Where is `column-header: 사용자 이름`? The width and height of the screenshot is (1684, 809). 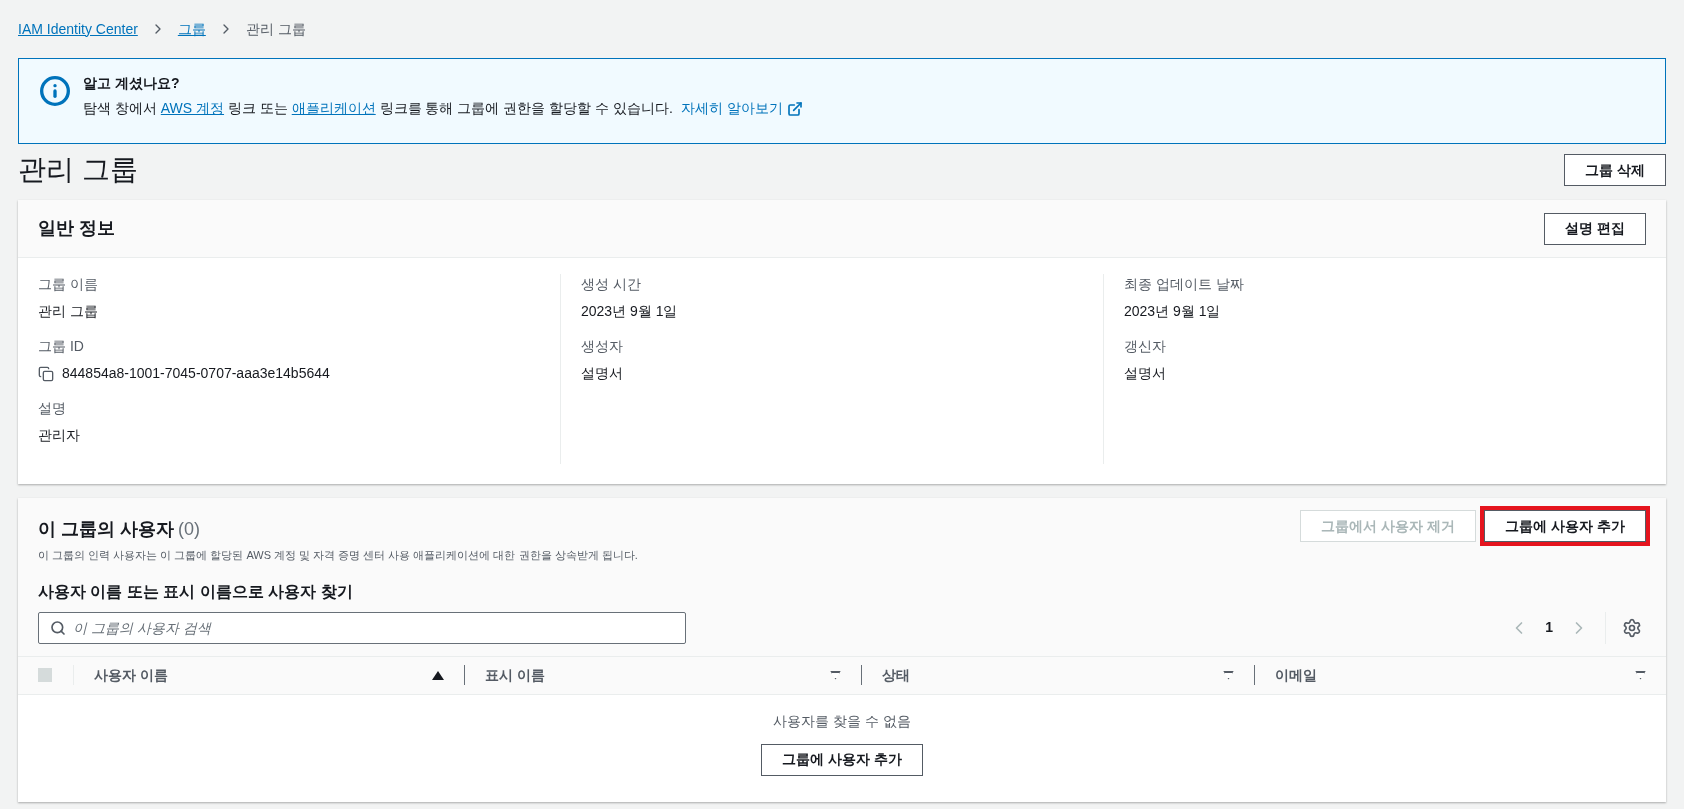 column-header: 사용자 이름 is located at coordinates (269, 675).